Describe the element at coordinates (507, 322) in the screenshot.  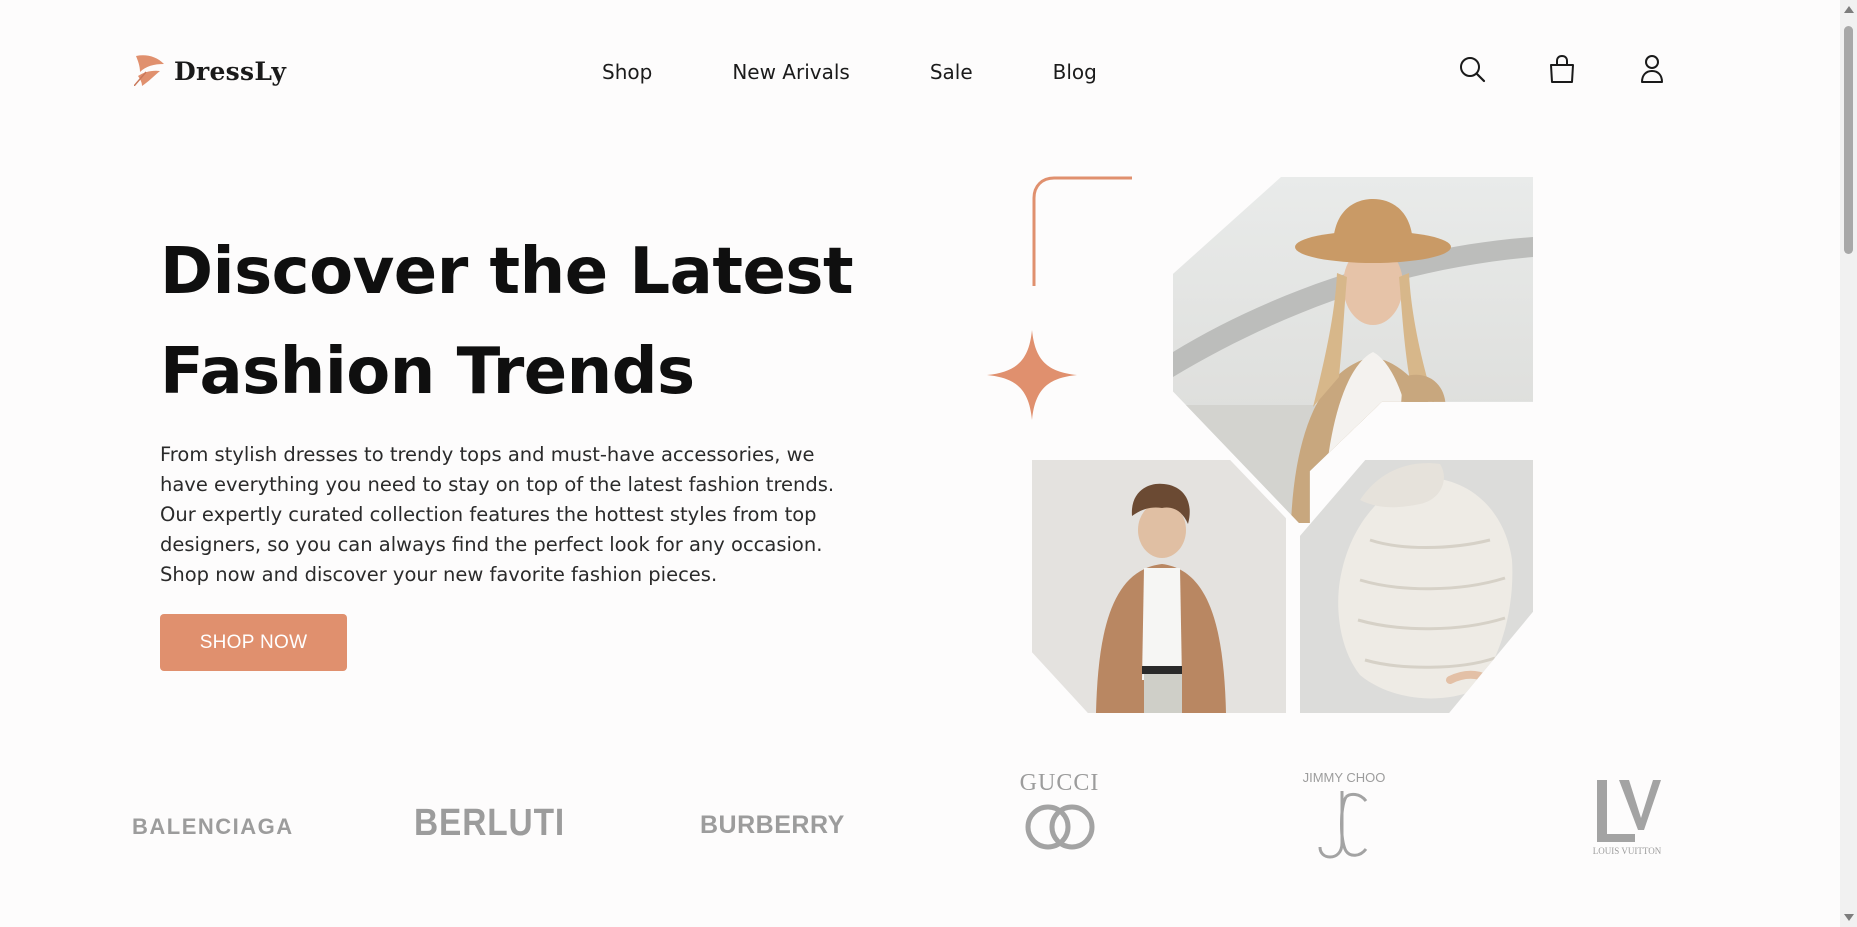
I see `hero-title: Discover the Latest Fashion Trends` at that location.